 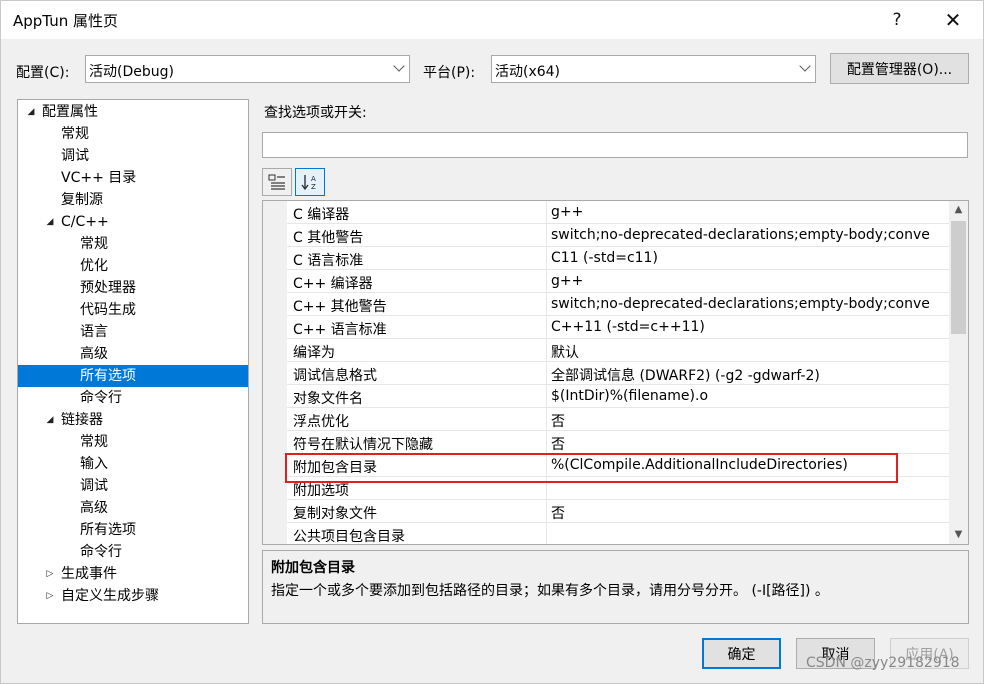 What do you see at coordinates (750, 352) in the screenshot?
I see `property-value: 默认` at bounding box center [750, 352].